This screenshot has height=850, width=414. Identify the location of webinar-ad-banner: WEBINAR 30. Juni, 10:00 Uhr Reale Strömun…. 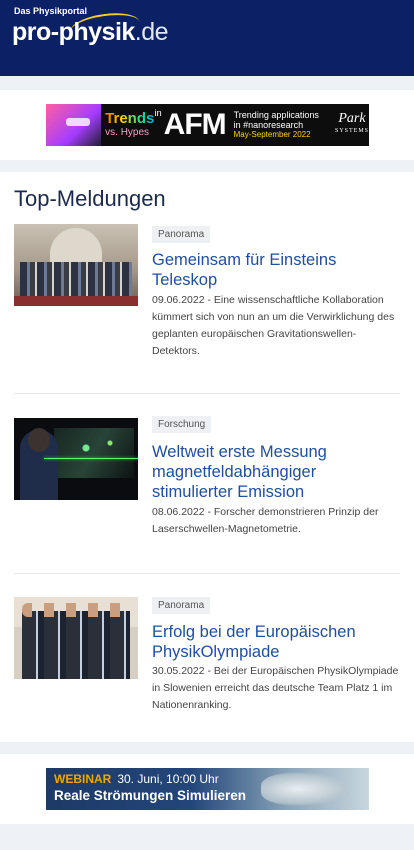
(207, 789).